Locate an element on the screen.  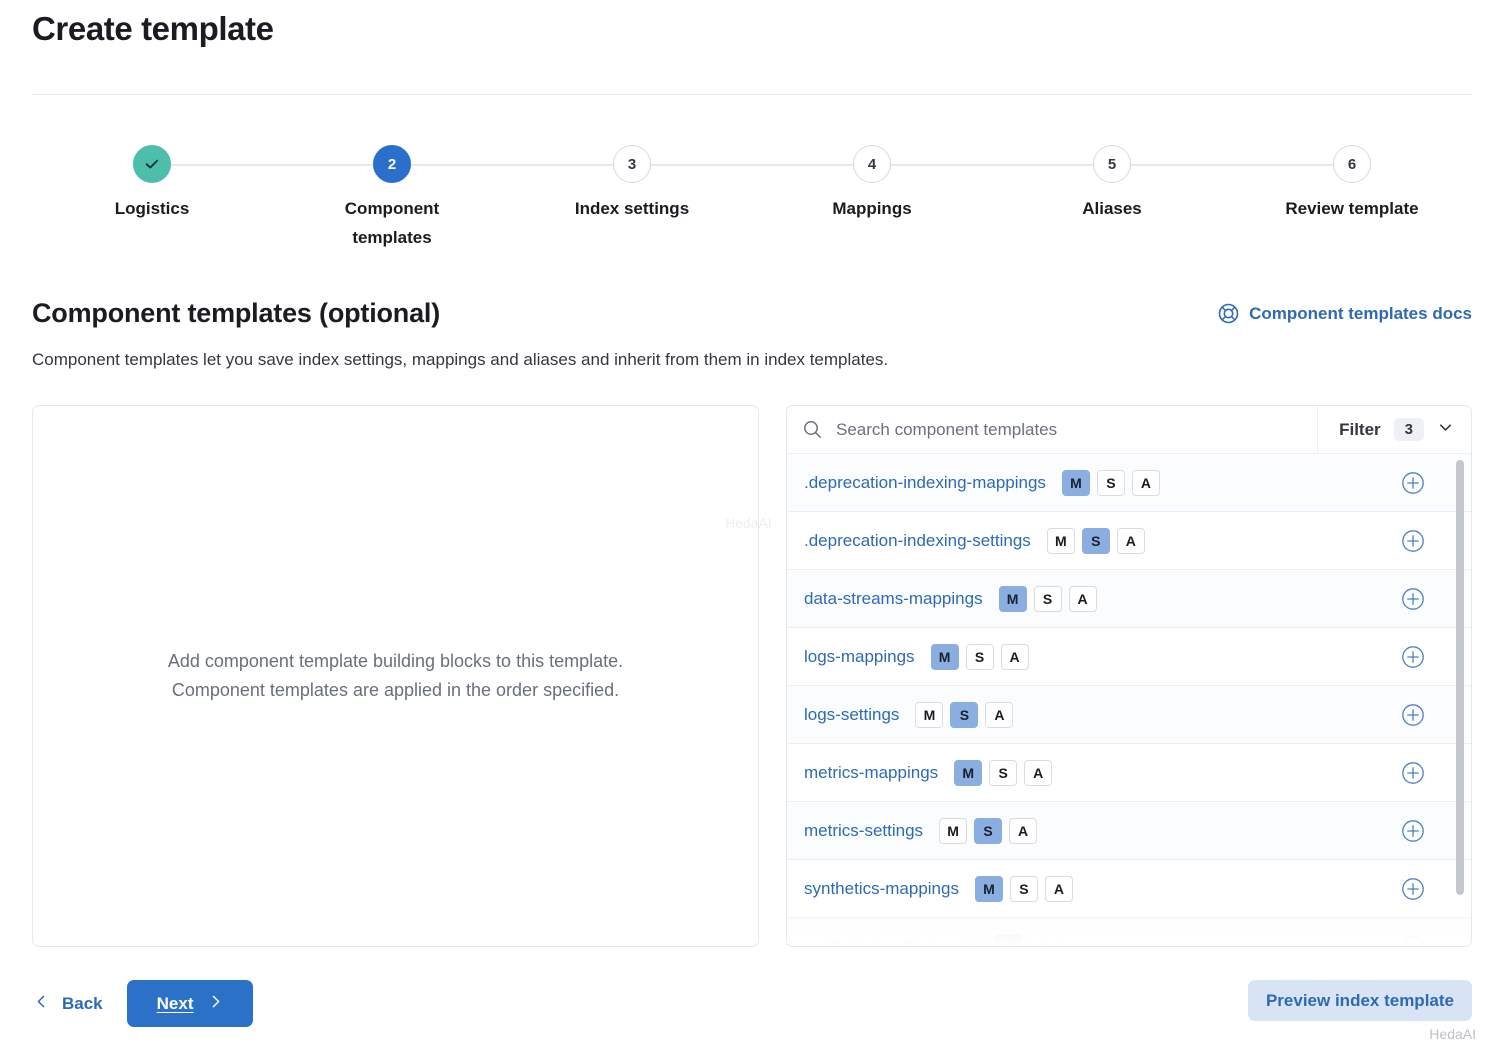
stepper-label-5: Aliases is located at coordinates (1112, 208).